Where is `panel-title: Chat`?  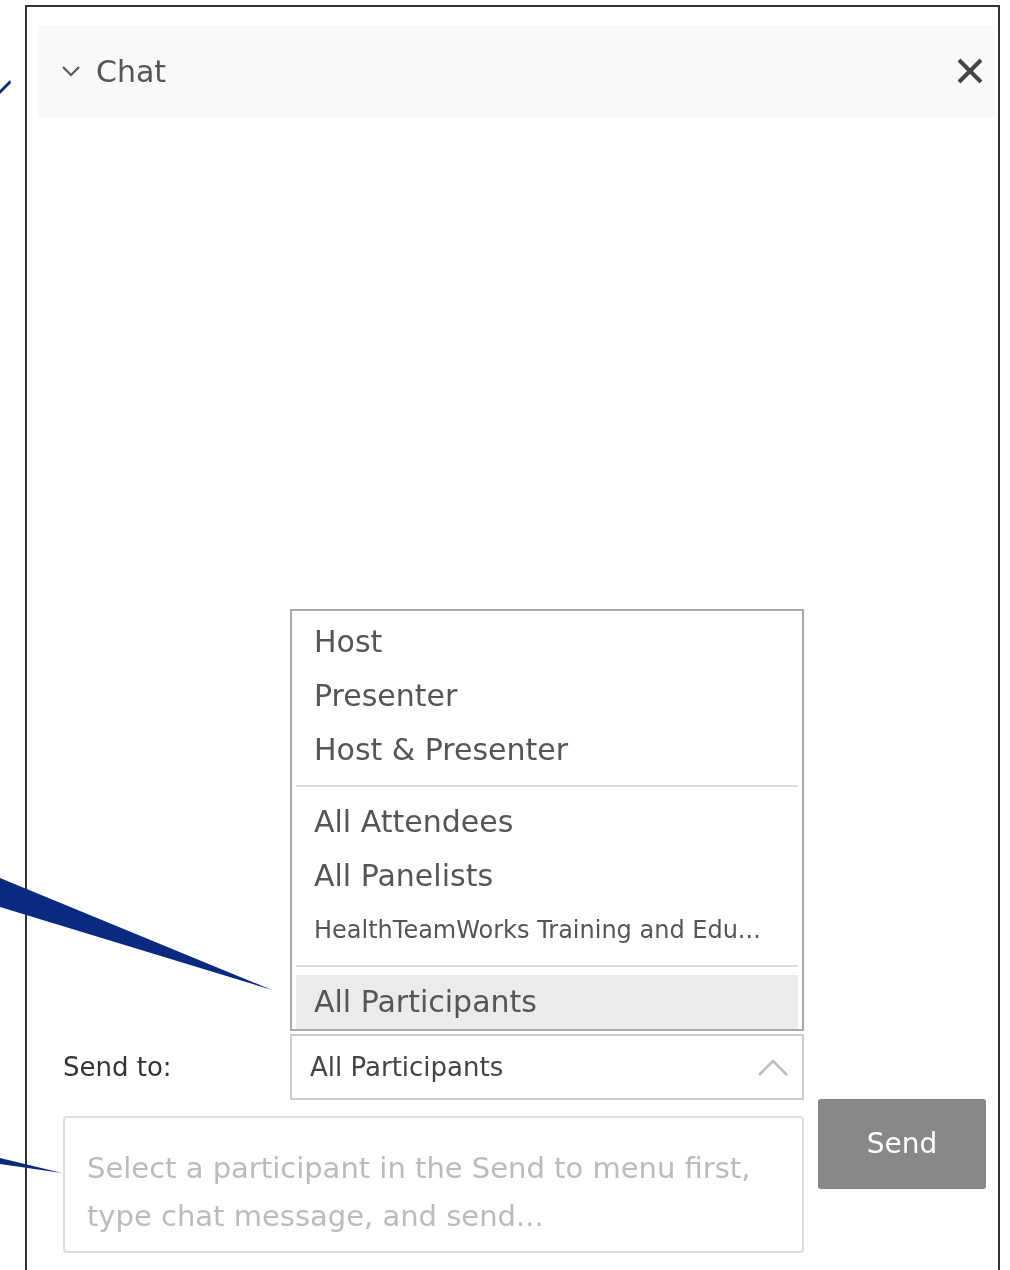
panel-title: Chat is located at coordinates (131, 71).